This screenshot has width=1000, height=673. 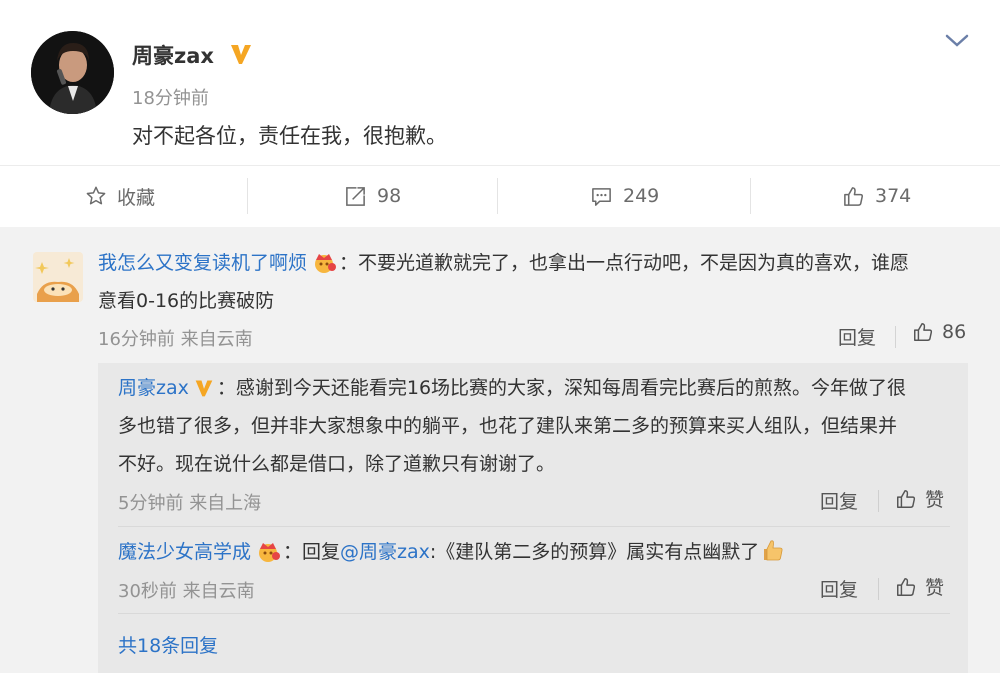 What do you see at coordinates (168, 644) in the screenshot?
I see `more-replies-link: 共18条回复` at bounding box center [168, 644].